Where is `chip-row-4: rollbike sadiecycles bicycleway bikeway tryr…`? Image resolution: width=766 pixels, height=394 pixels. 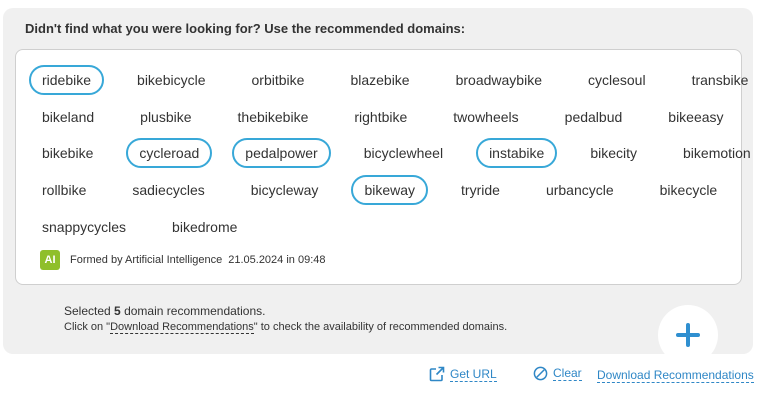 chip-row-4: rollbike sadiecycles bicycleway bikeway tryr… is located at coordinates (389, 190).